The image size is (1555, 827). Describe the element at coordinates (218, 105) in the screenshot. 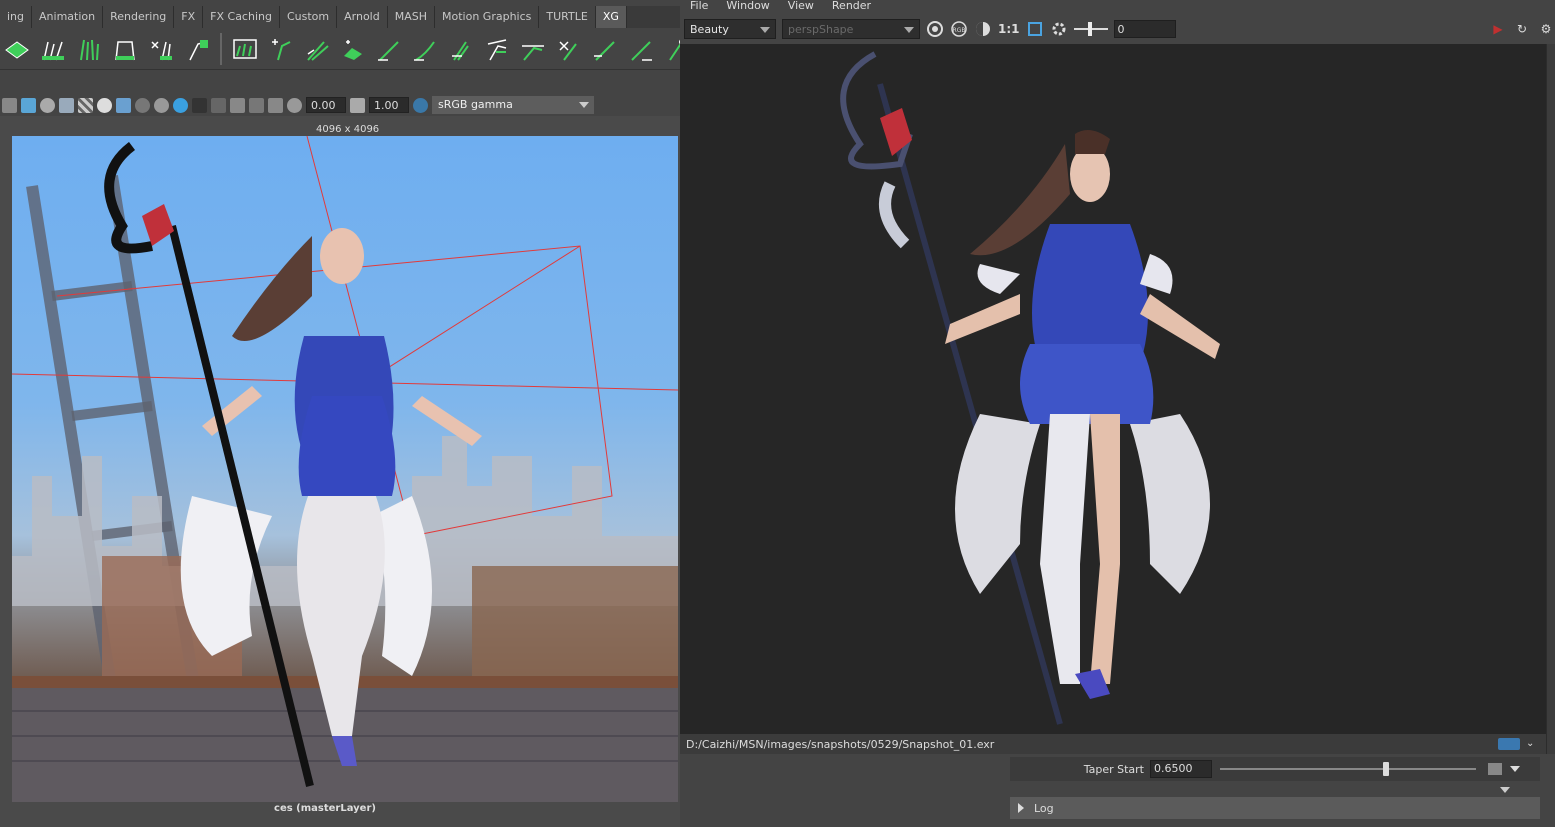

I see `isolate-select-icon` at that location.